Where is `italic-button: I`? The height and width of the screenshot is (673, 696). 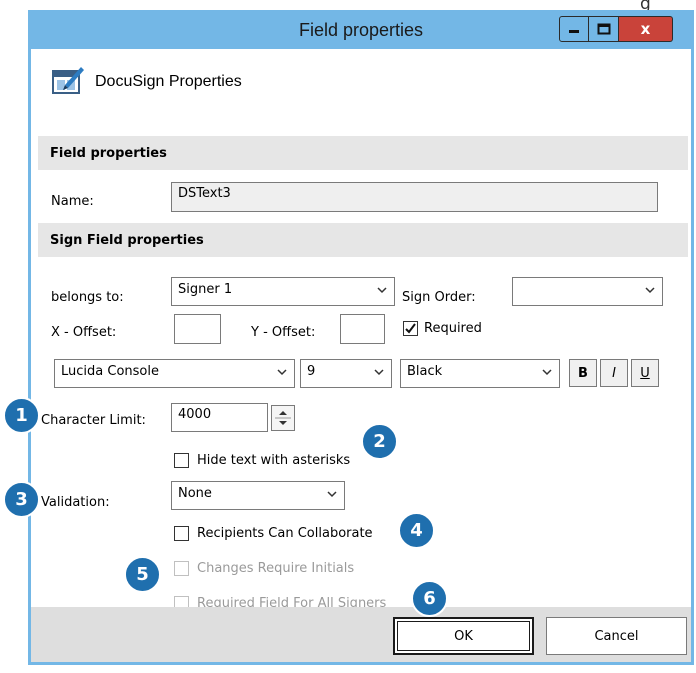
italic-button: I is located at coordinates (614, 373).